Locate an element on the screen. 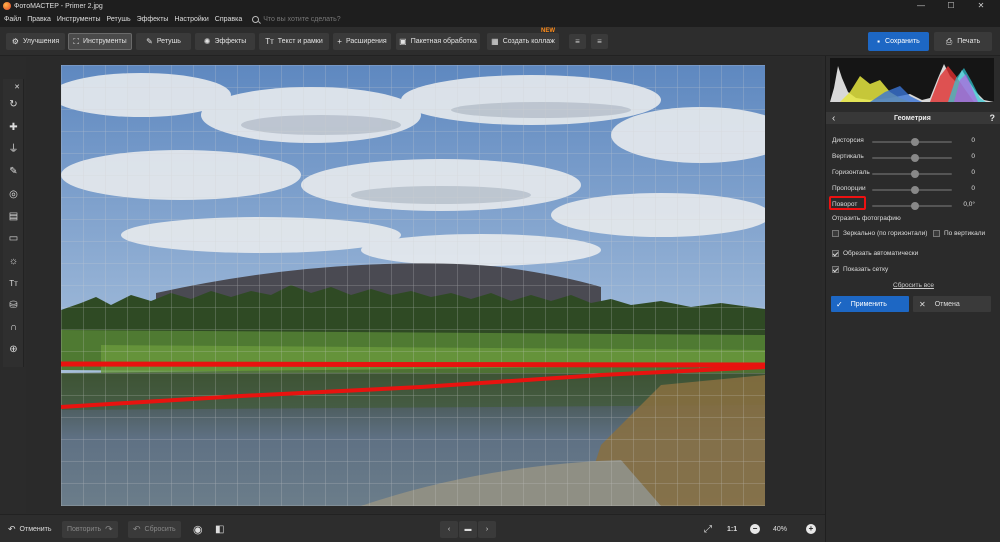 This screenshot has width=1000, height=542. fill-bucket-icon: ⛁ is located at coordinates (13, 305).